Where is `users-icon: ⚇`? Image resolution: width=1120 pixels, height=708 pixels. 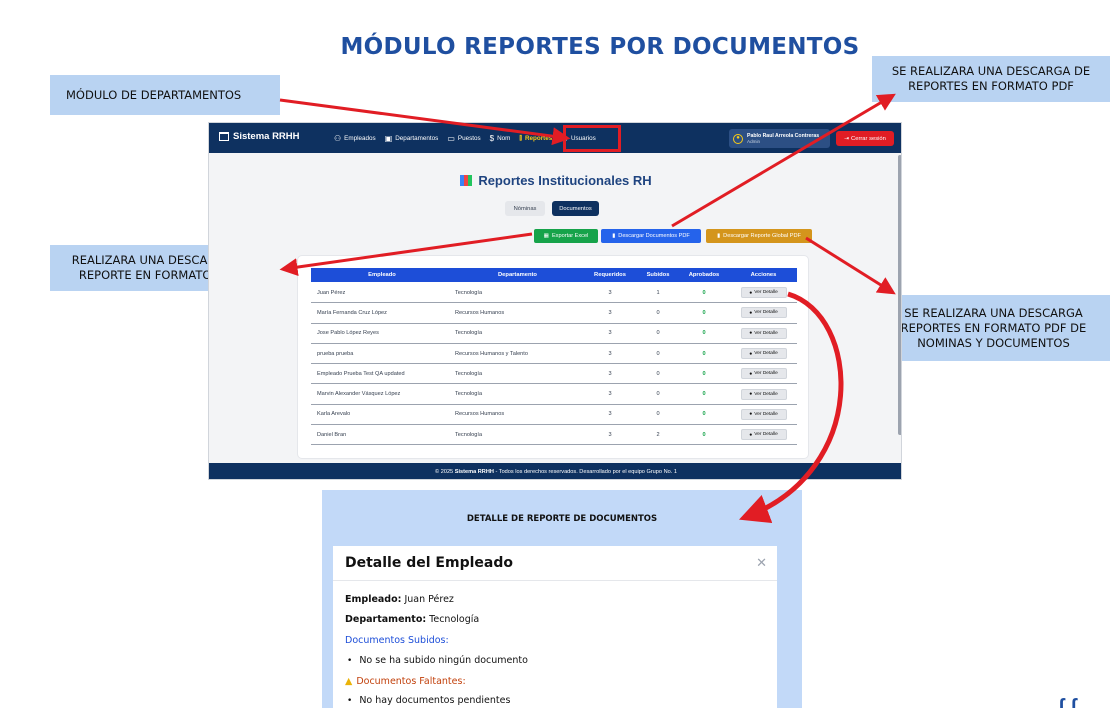 users-icon: ⚇ is located at coordinates (338, 138).